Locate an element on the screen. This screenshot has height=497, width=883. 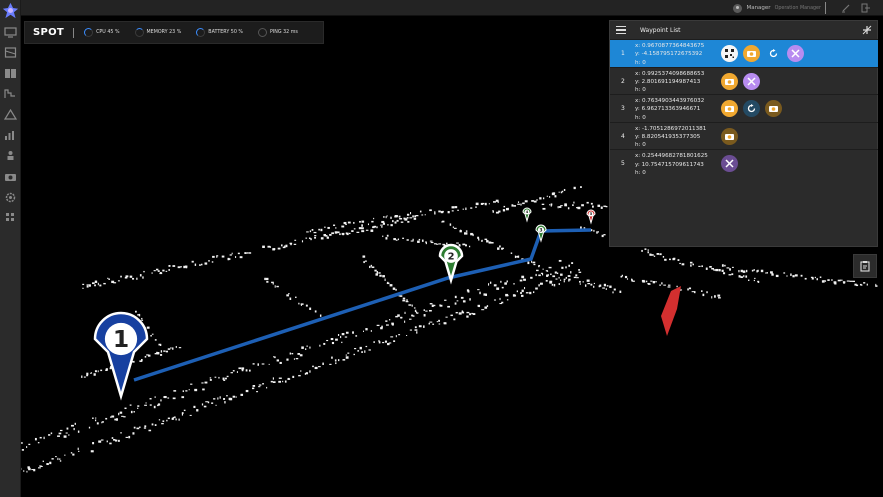
battery-ring-icon is located at coordinates (201, 32).